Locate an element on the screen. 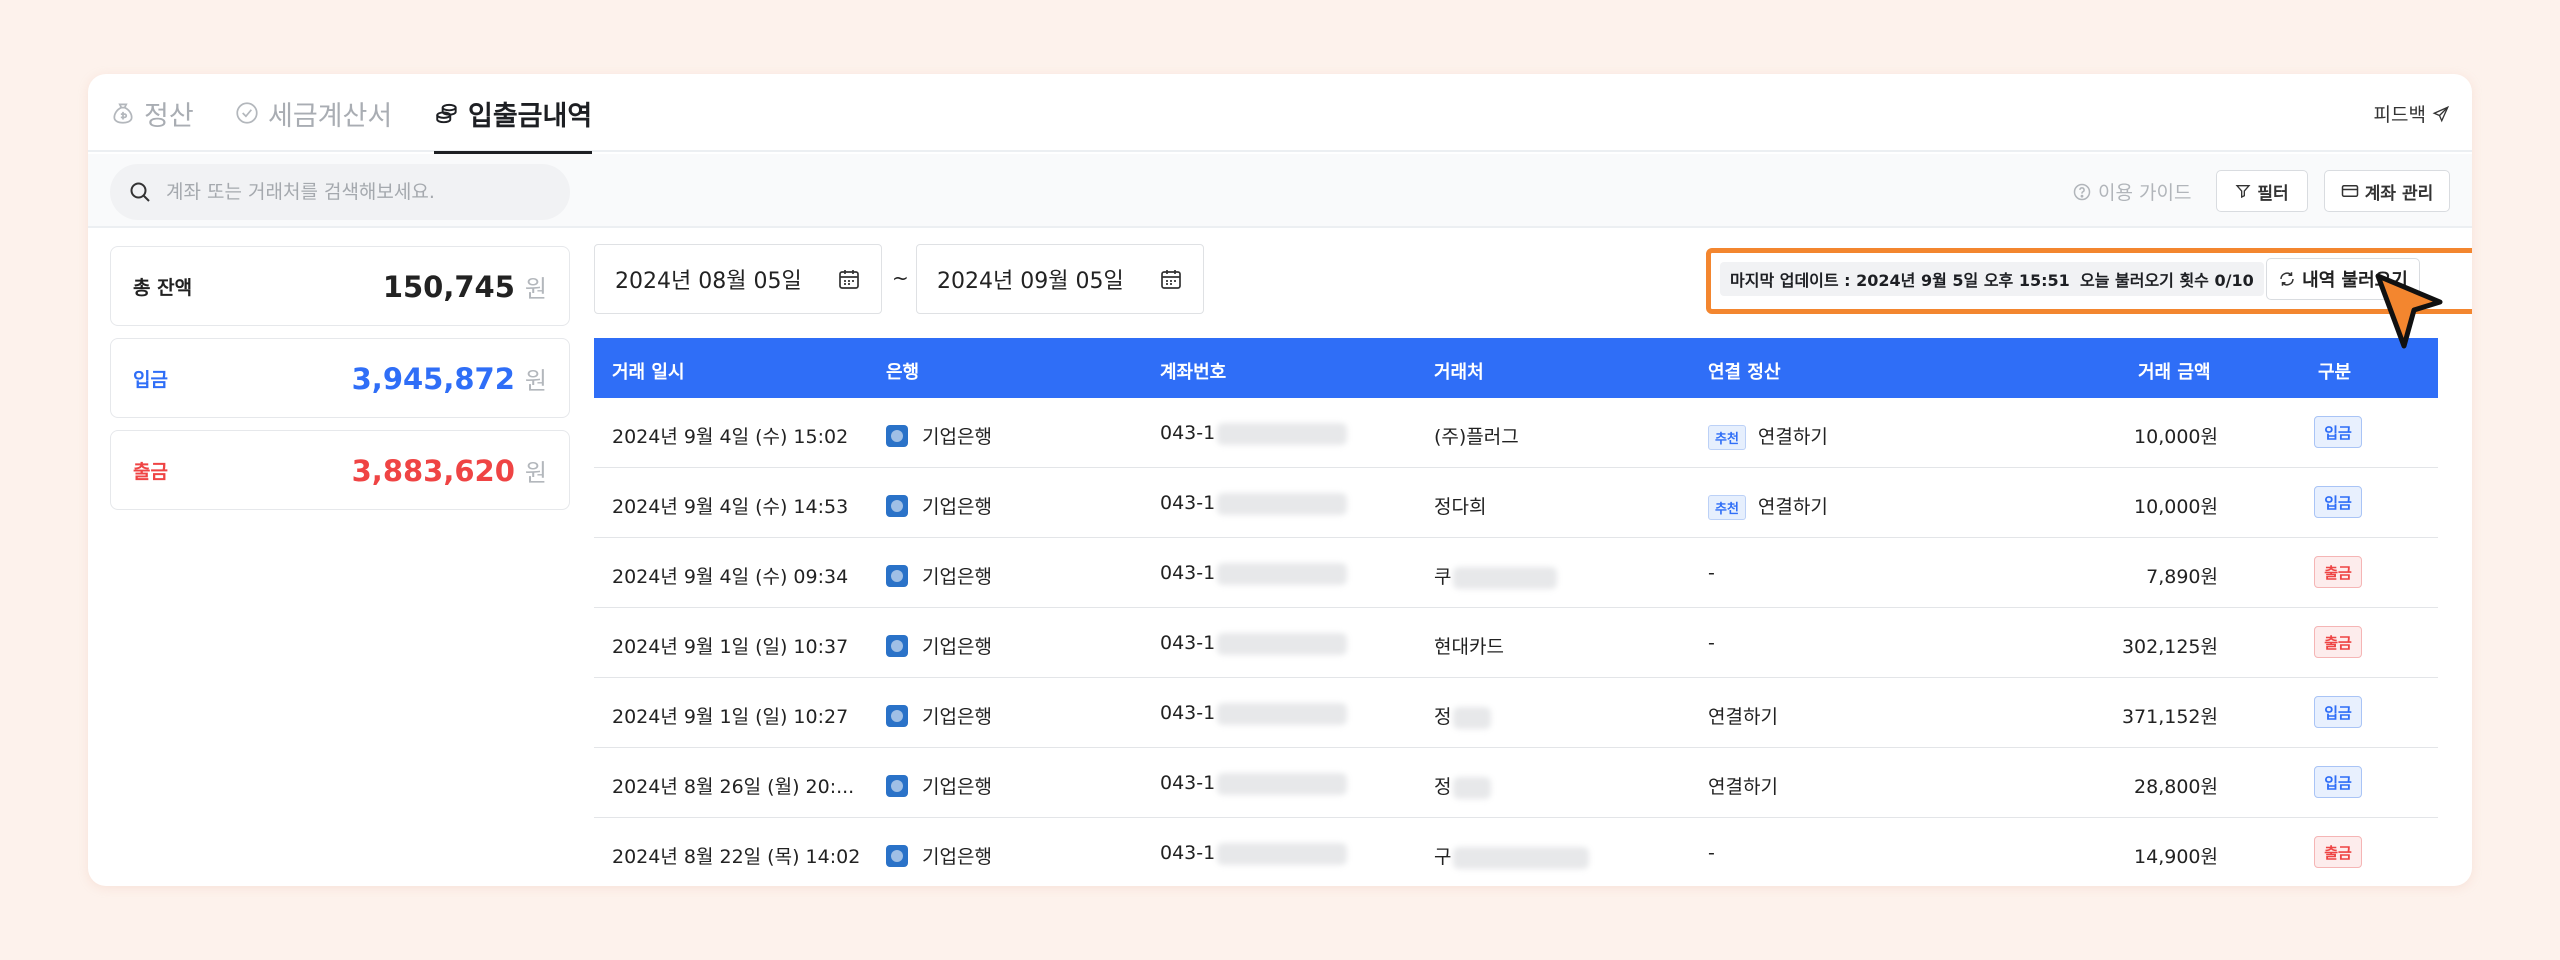  row-date: 2024년 9월 4일 (수) 15:02 is located at coordinates (730, 437).